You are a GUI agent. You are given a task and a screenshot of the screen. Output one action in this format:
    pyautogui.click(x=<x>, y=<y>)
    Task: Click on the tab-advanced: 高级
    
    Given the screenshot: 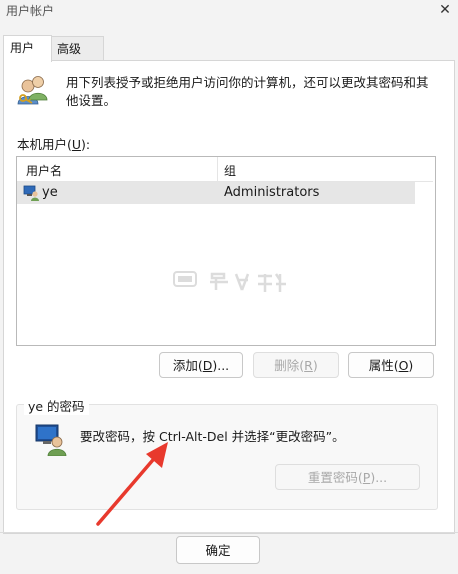 What is the action you would take?
    pyautogui.click(x=77, y=48)
    